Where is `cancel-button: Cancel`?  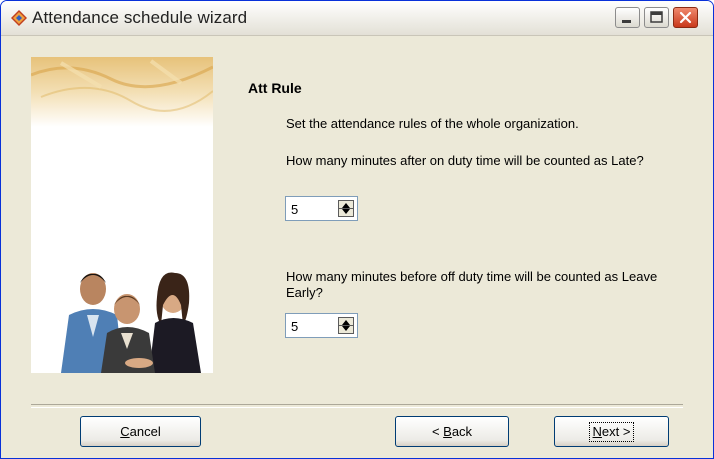
cancel-button: Cancel is located at coordinates (140, 431).